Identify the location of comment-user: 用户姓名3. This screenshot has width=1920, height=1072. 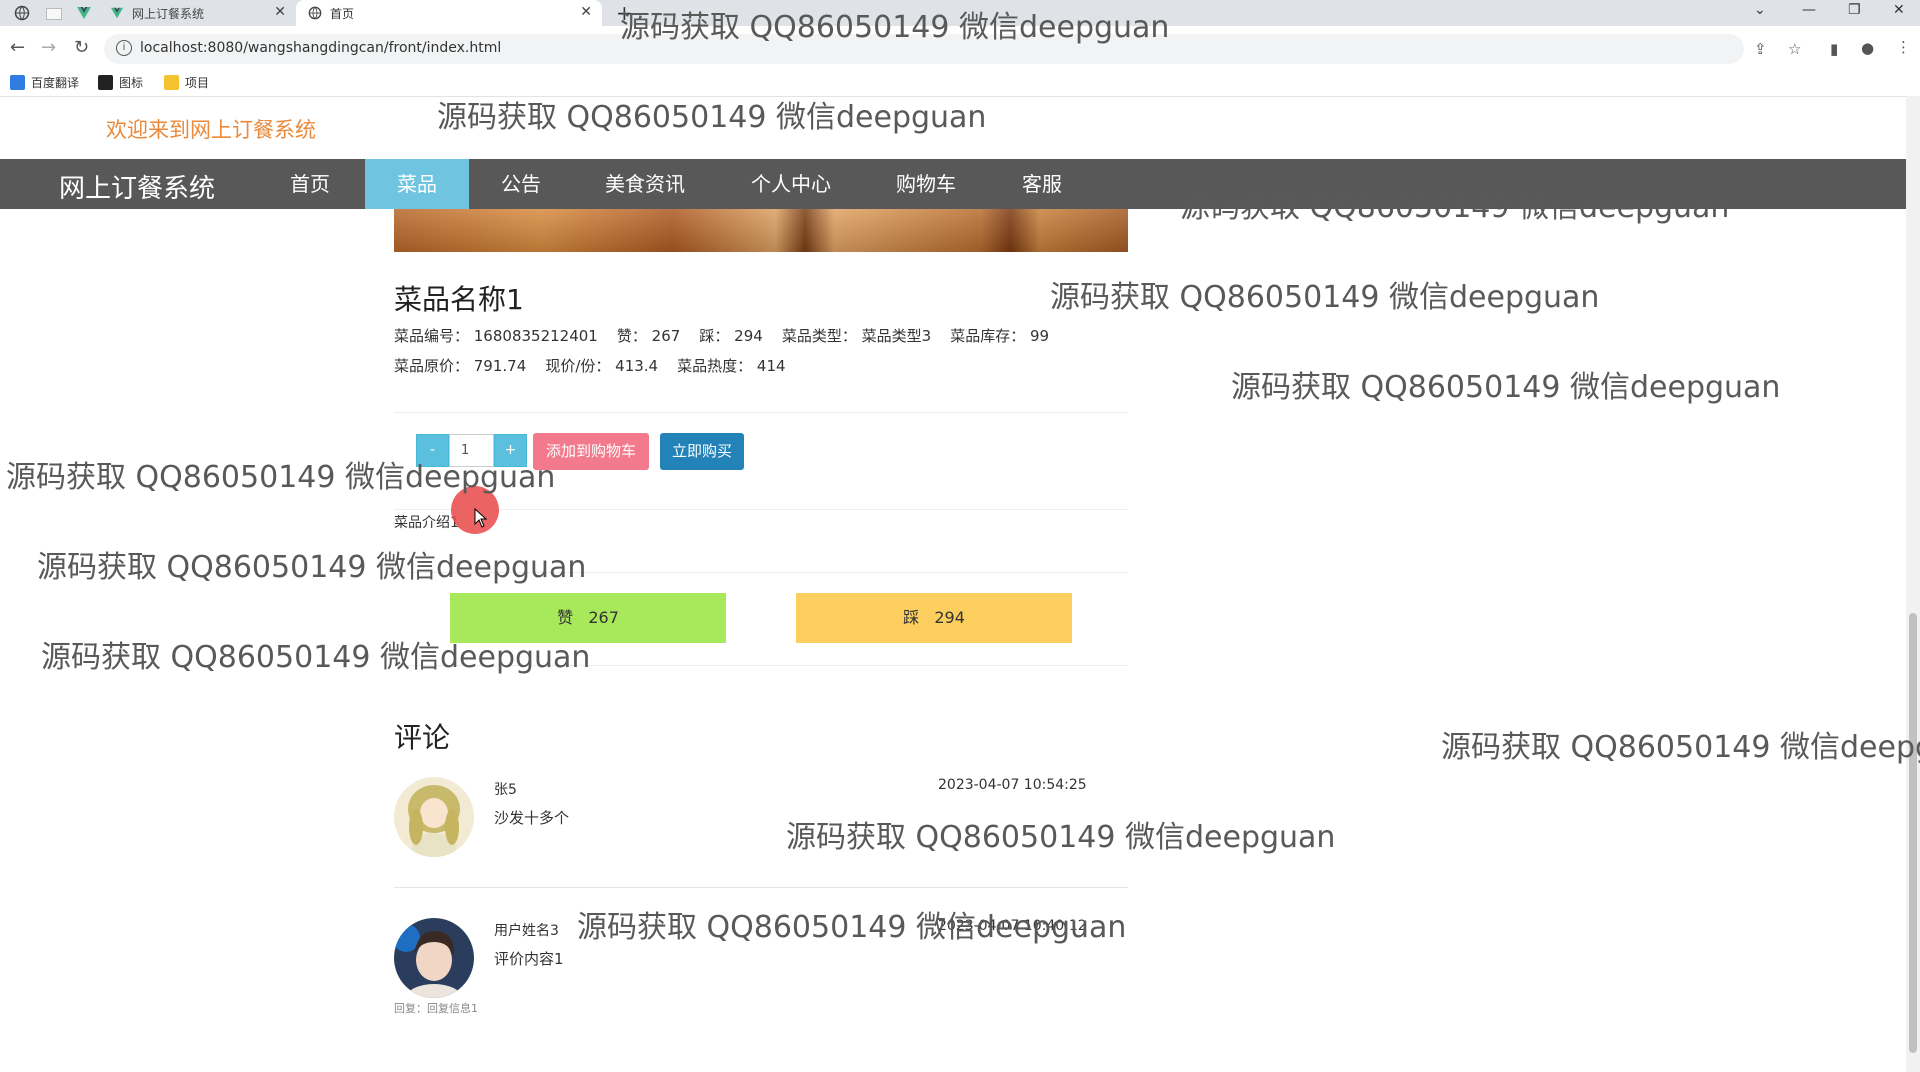
(526, 931).